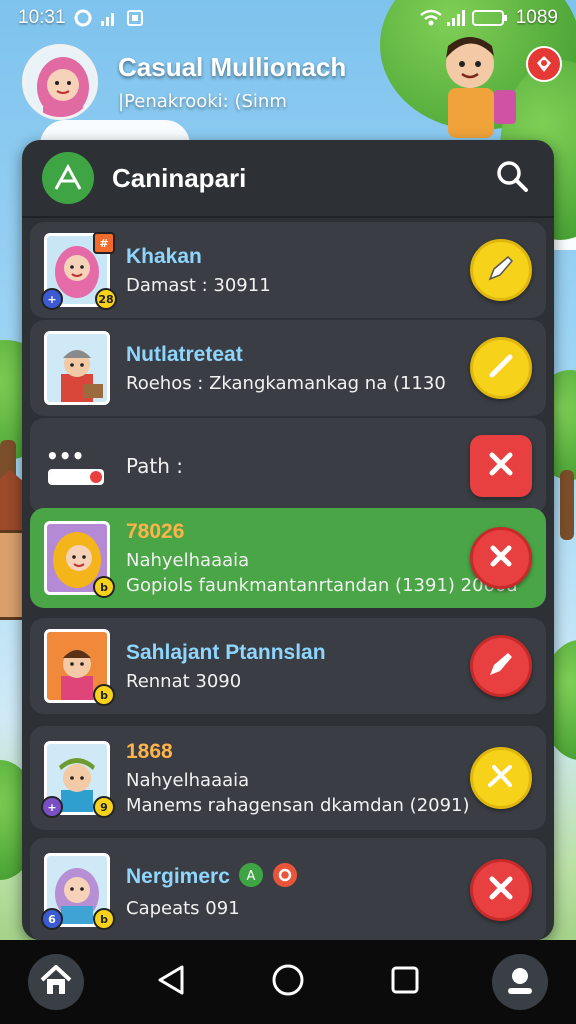  Describe the element at coordinates (202, 101) in the screenshot. I see `profile-subtitle: |Penakrooki: (Sinm` at that location.